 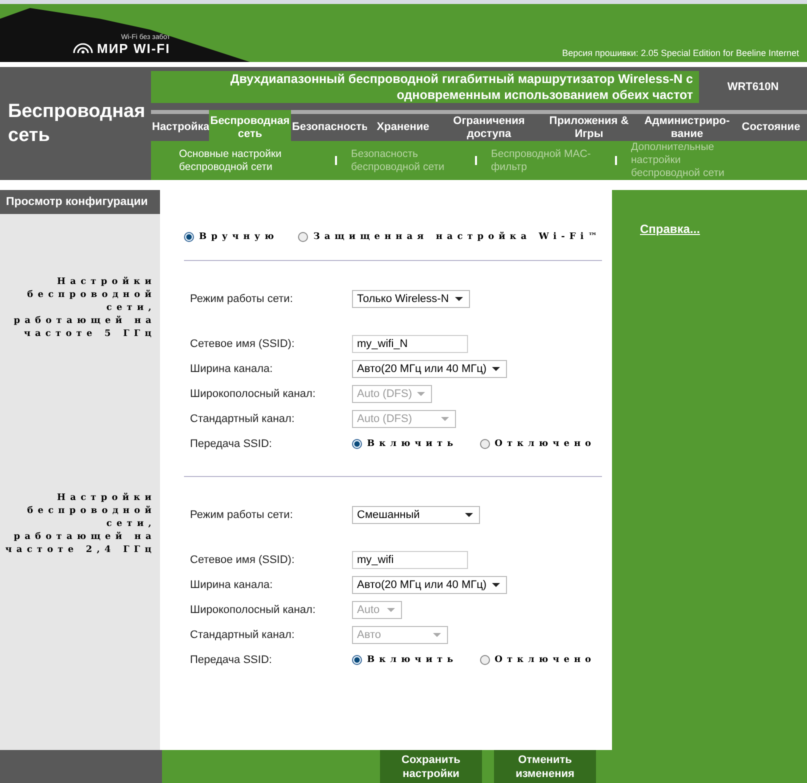 I want to click on logo-text: МИР WI-FI, so click(x=133, y=48).